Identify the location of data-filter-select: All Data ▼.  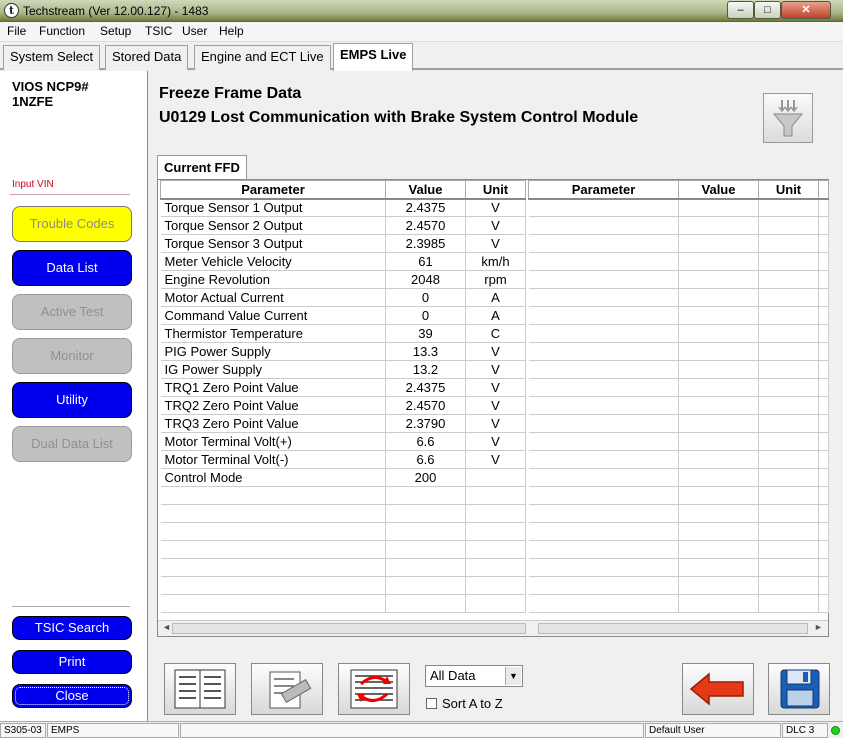
(474, 676).